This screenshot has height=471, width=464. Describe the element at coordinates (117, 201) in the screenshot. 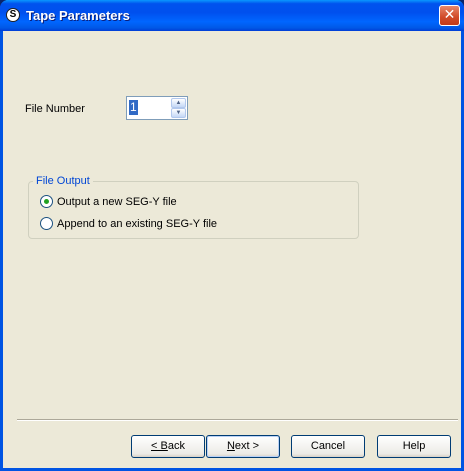

I see `radio-label: Output a new SEG-Y file` at that location.